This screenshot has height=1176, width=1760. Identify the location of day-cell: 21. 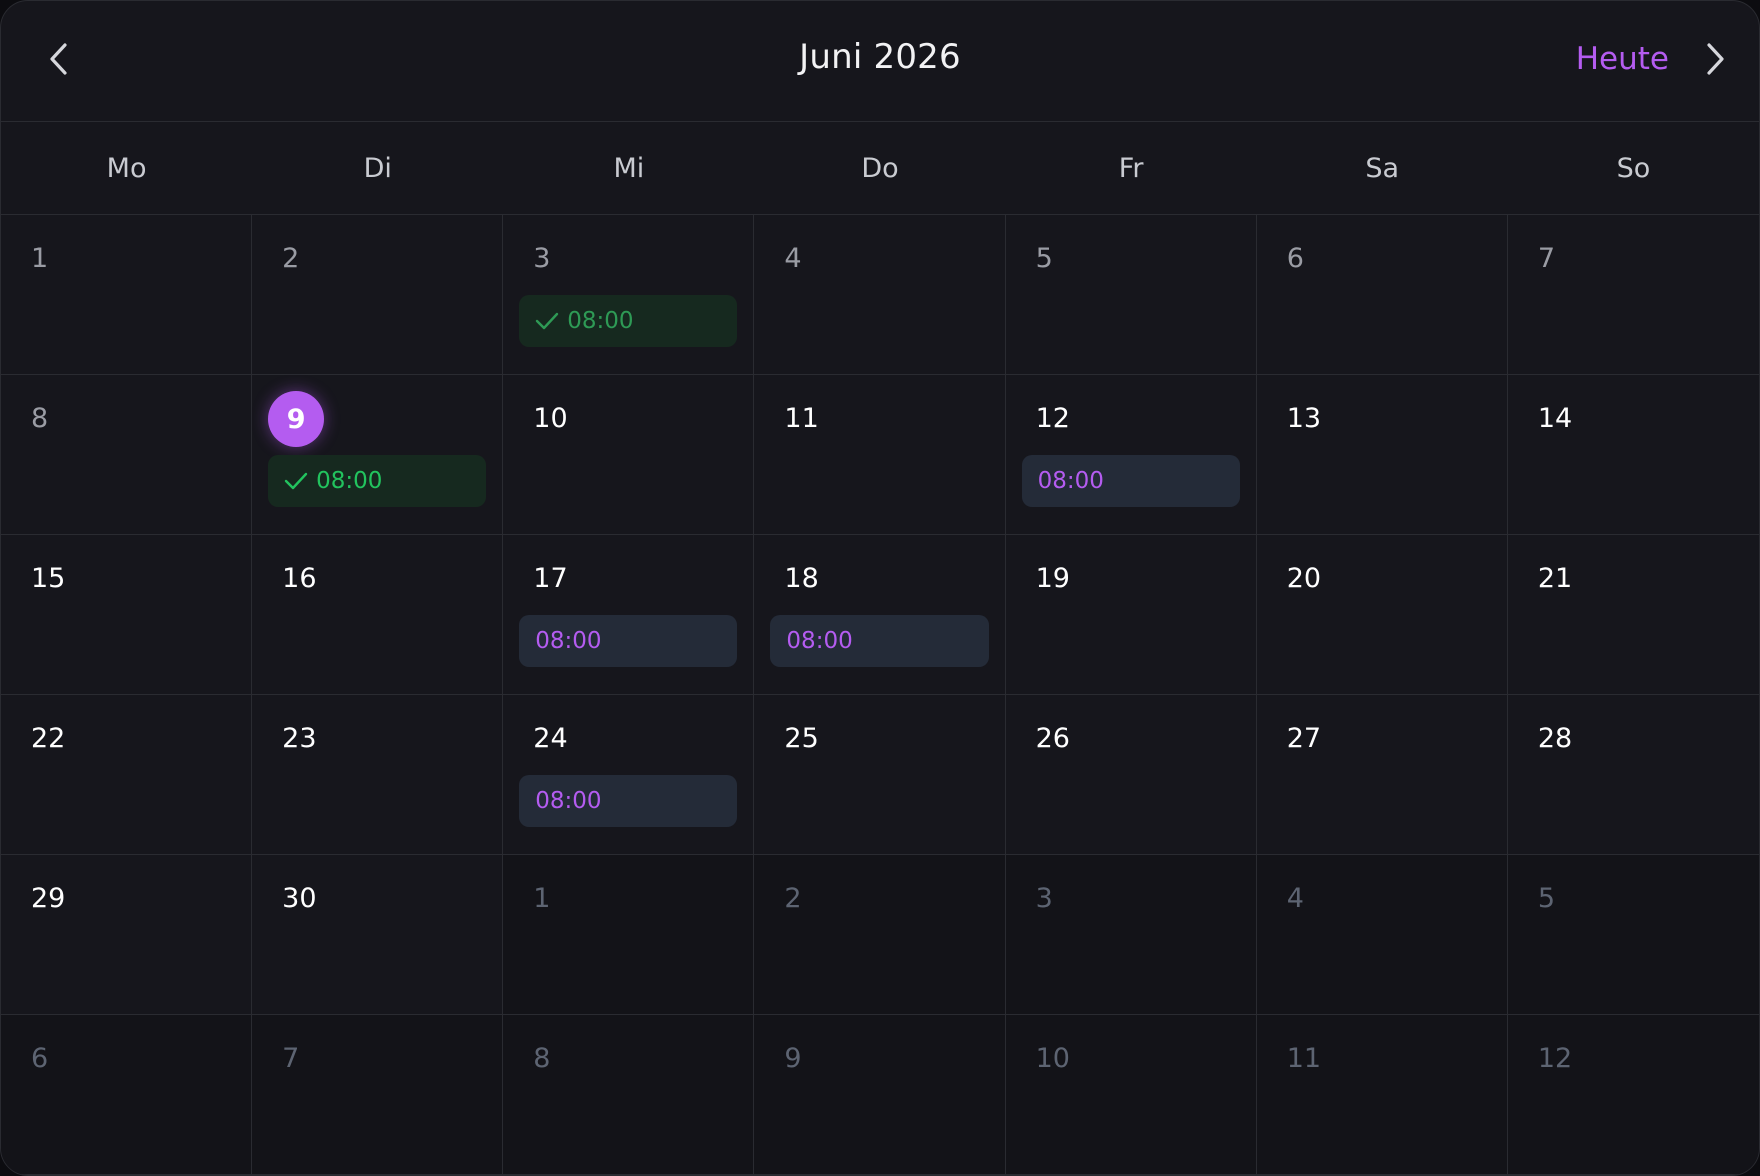
(1633, 615).